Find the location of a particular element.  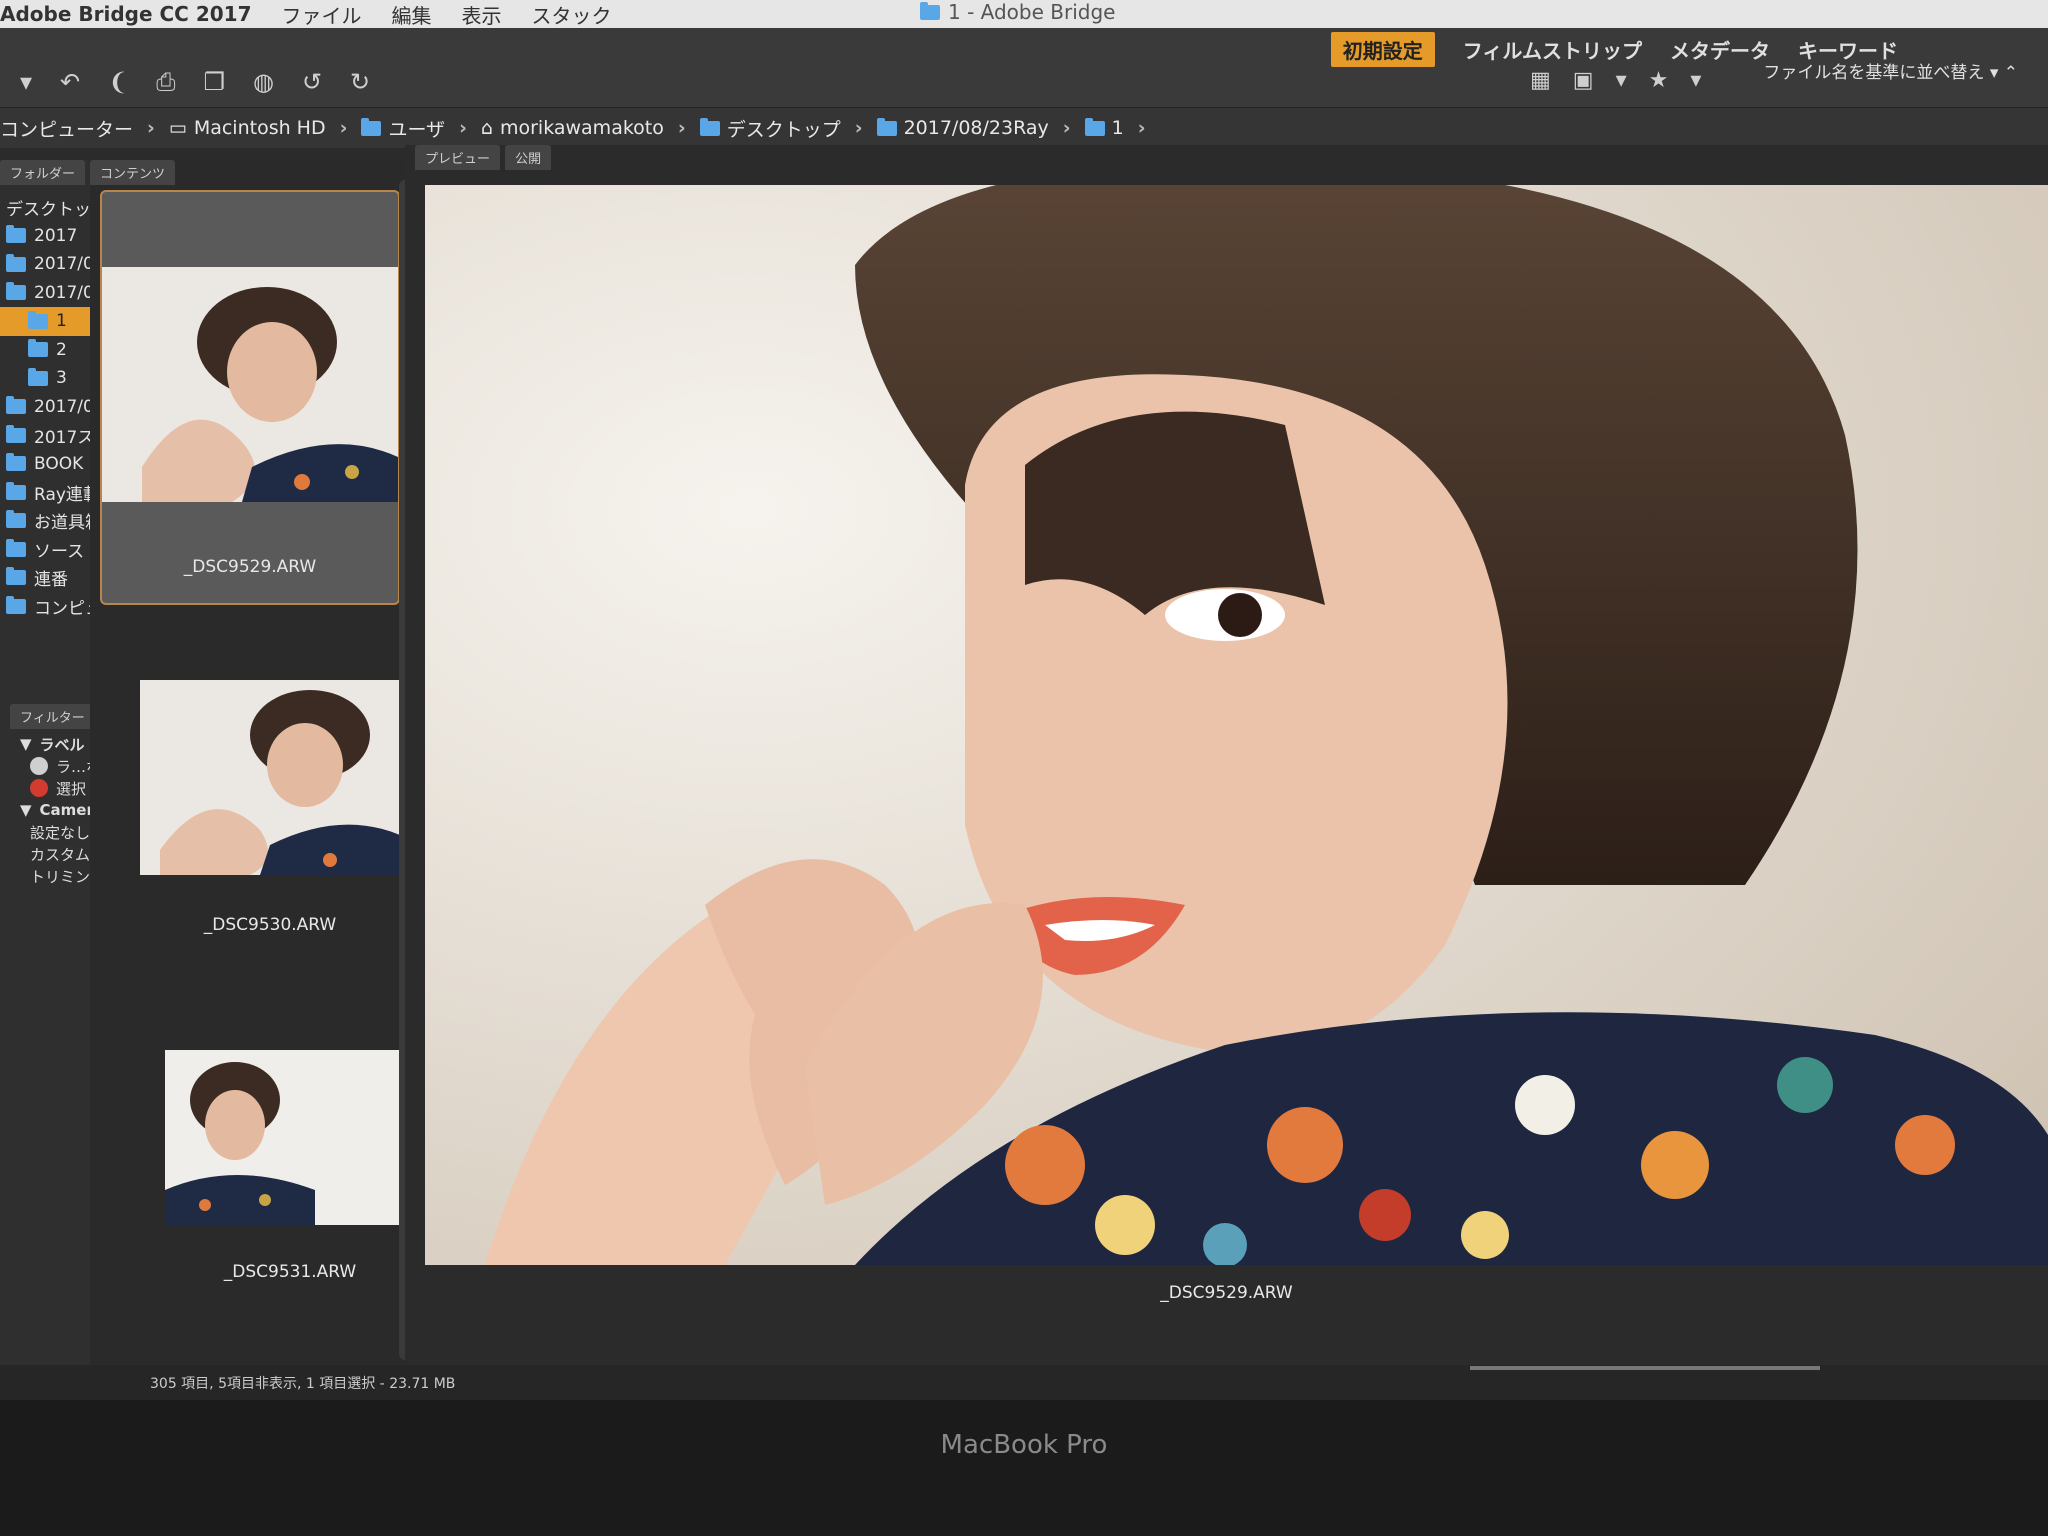

breadcrumb-folder-1: 1 is located at coordinates (1104, 128).